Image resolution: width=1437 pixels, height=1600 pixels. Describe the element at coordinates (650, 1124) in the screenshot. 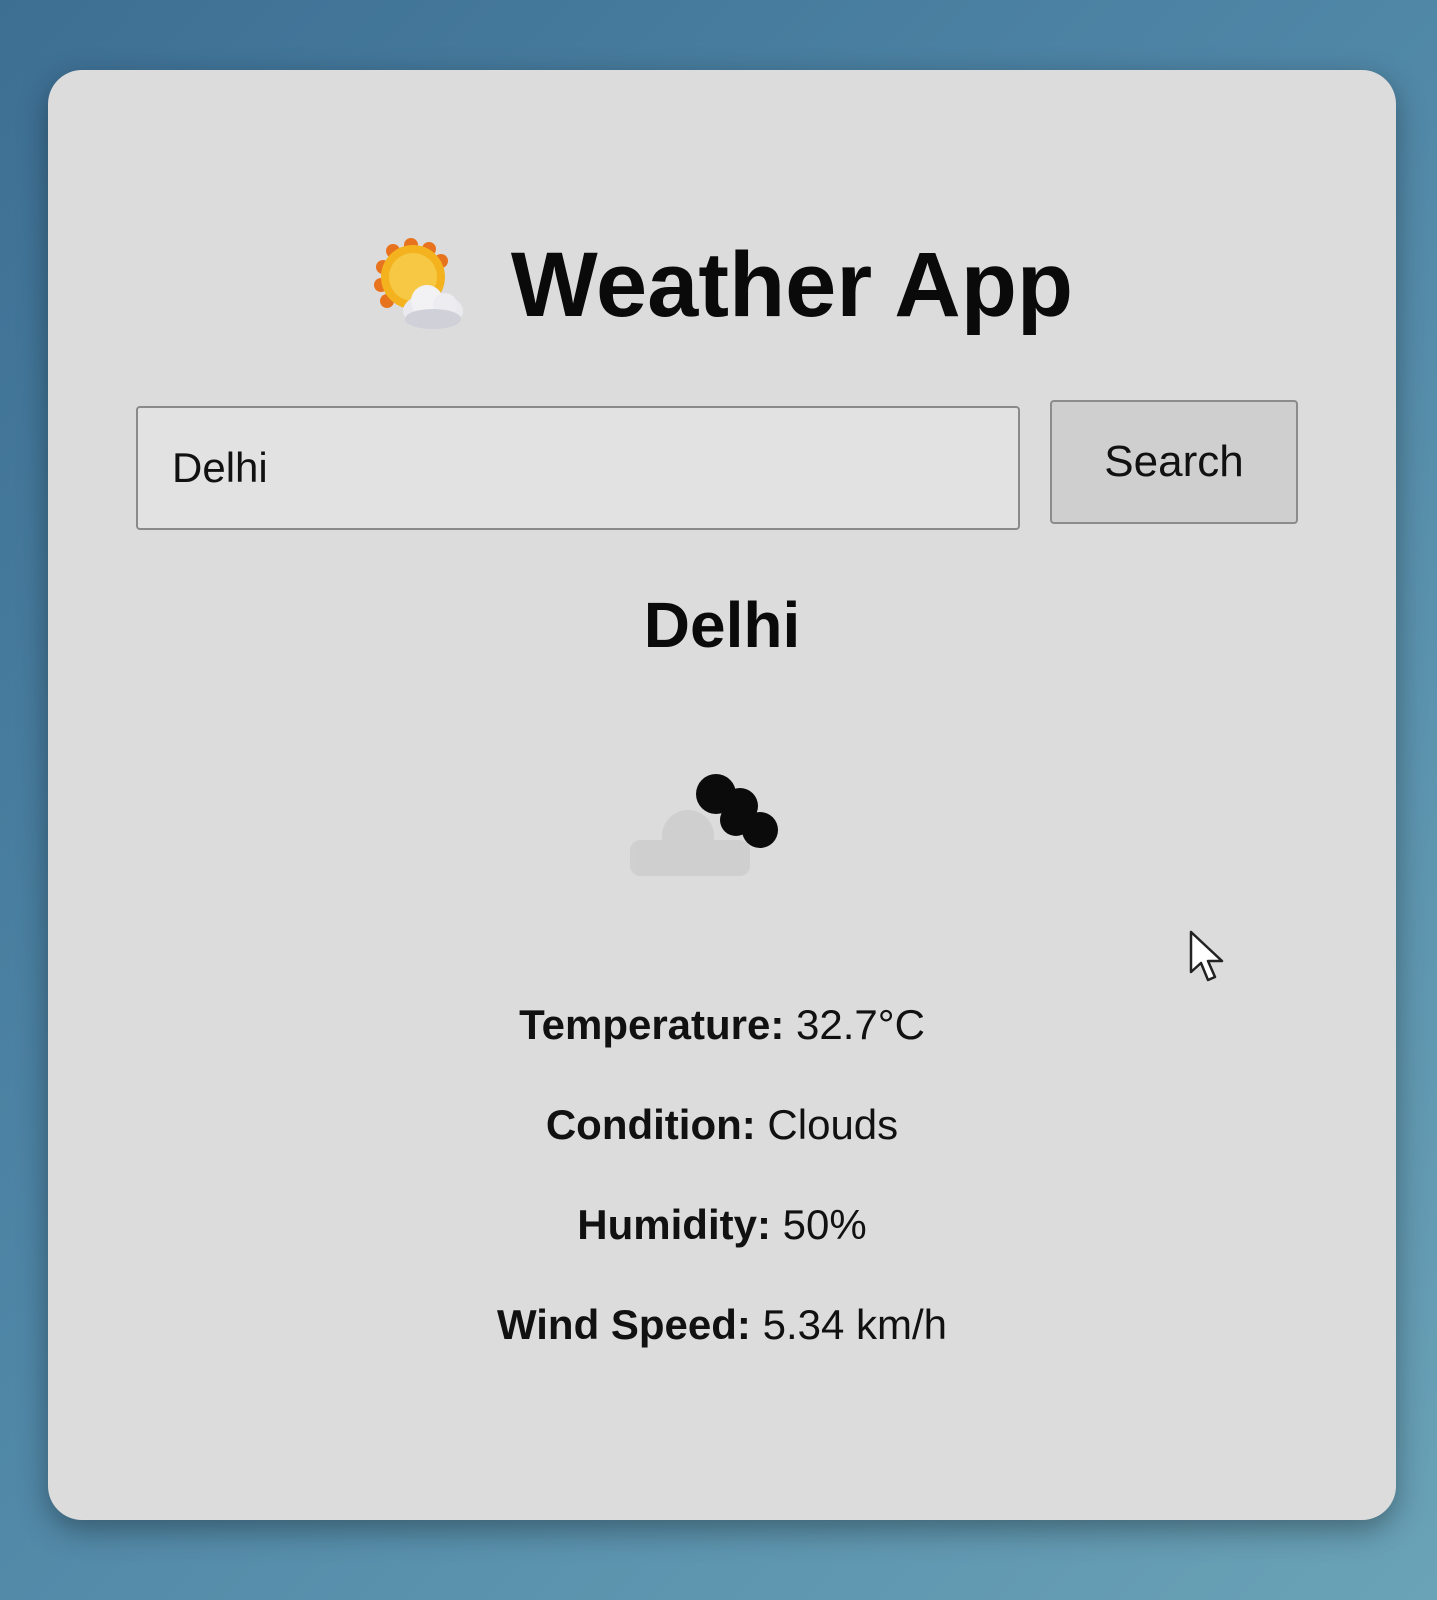

I see `condition-label: Condition:` at that location.